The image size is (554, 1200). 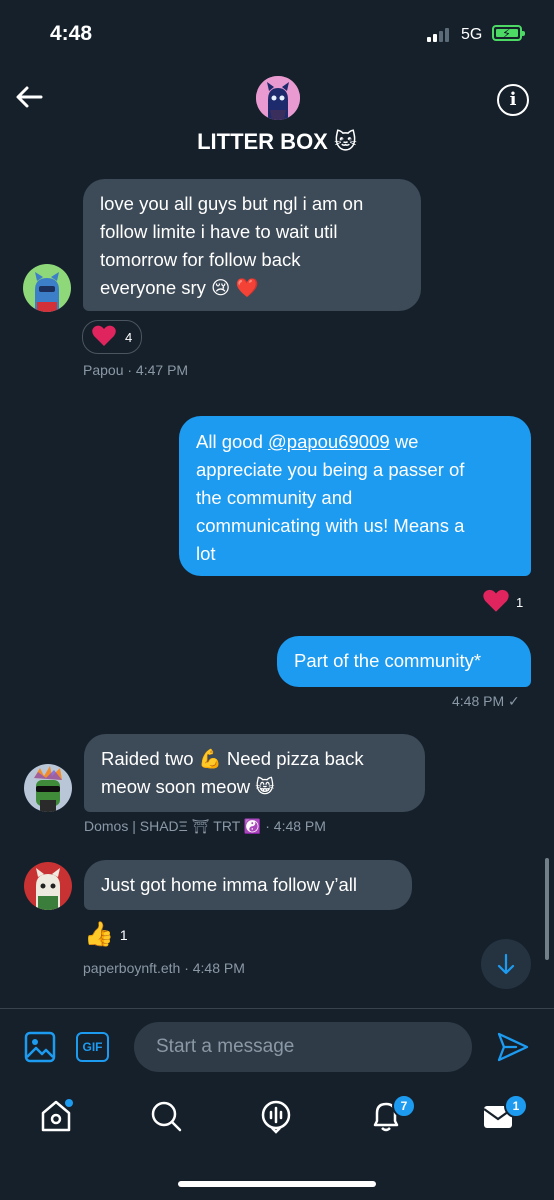 I want to click on sender-name: Domos | SHADΞ ⛩ TRT ☯️, so click(x=172, y=826).